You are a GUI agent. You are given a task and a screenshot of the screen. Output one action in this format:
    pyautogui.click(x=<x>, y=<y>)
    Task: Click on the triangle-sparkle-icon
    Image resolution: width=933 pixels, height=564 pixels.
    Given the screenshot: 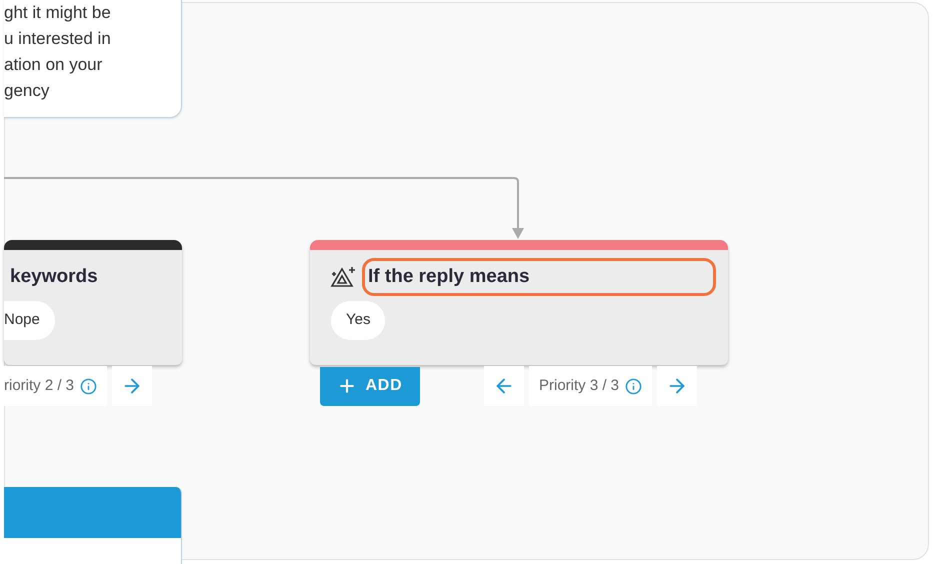 What is the action you would take?
    pyautogui.click(x=344, y=277)
    